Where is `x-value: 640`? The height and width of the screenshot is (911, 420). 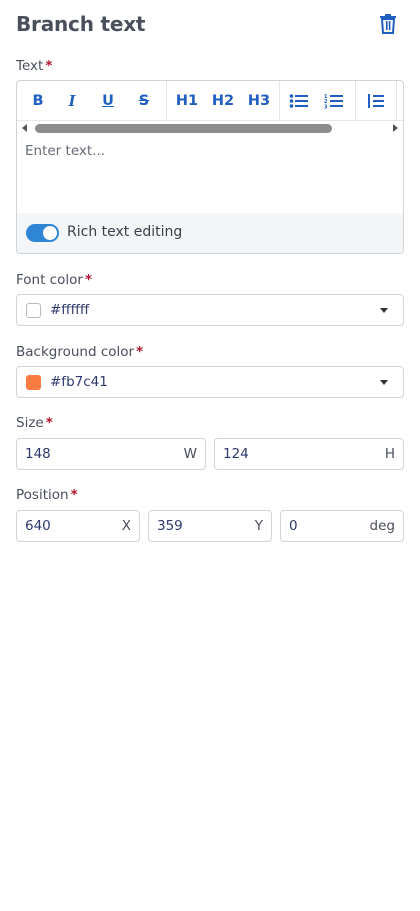 x-value: 640 is located at coordinates (38, 526).